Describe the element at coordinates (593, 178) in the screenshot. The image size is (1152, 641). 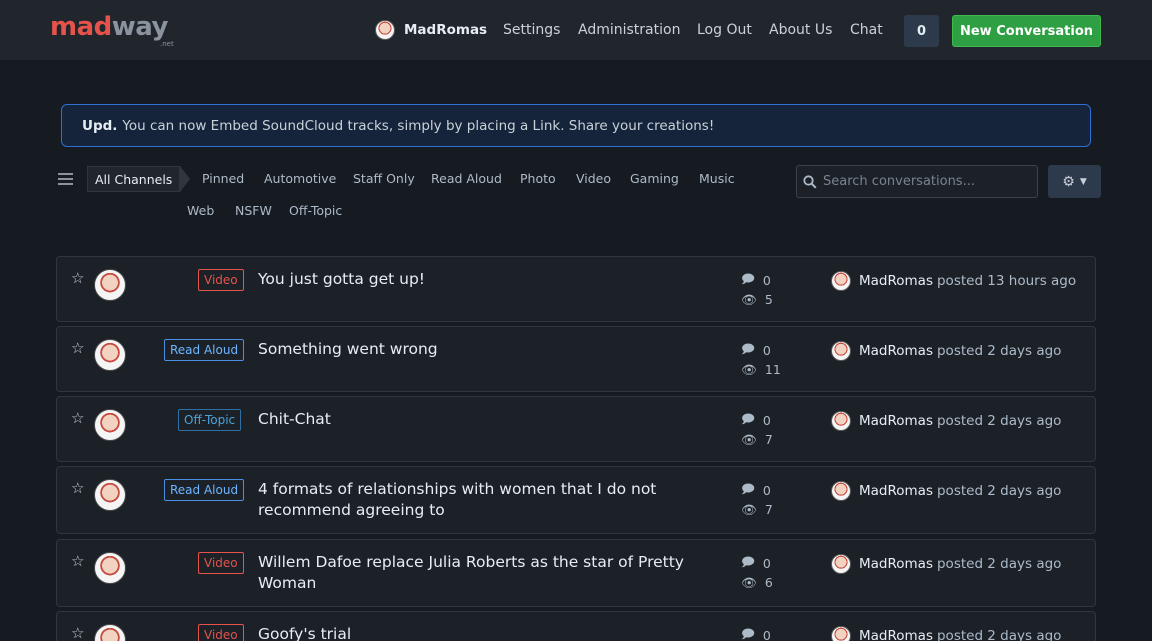
I see `channel-video: Video` at that location.